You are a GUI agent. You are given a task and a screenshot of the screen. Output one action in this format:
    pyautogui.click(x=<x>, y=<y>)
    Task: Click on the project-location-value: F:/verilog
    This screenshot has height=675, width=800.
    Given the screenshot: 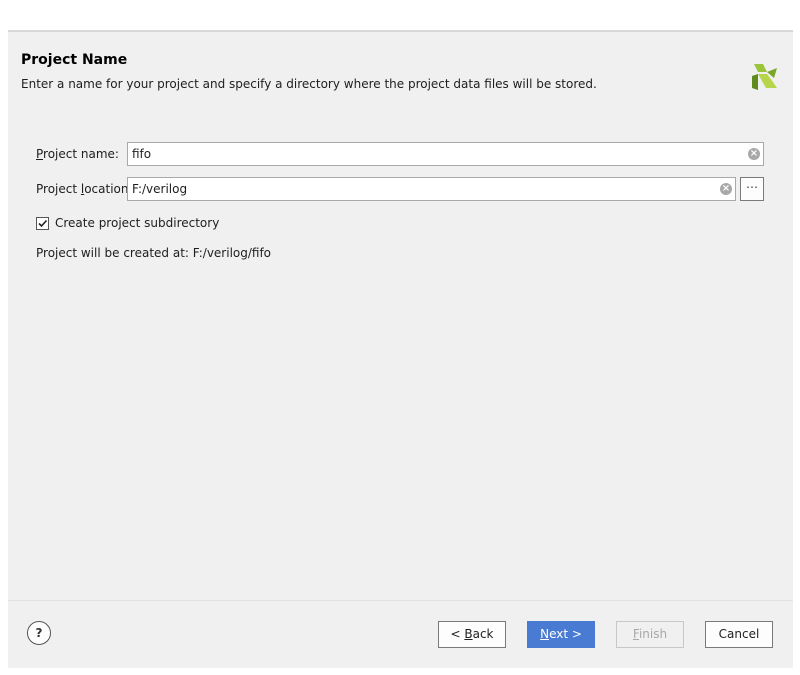 What is the action you would take?
    pyautogui.click(x=160, y=189)
    